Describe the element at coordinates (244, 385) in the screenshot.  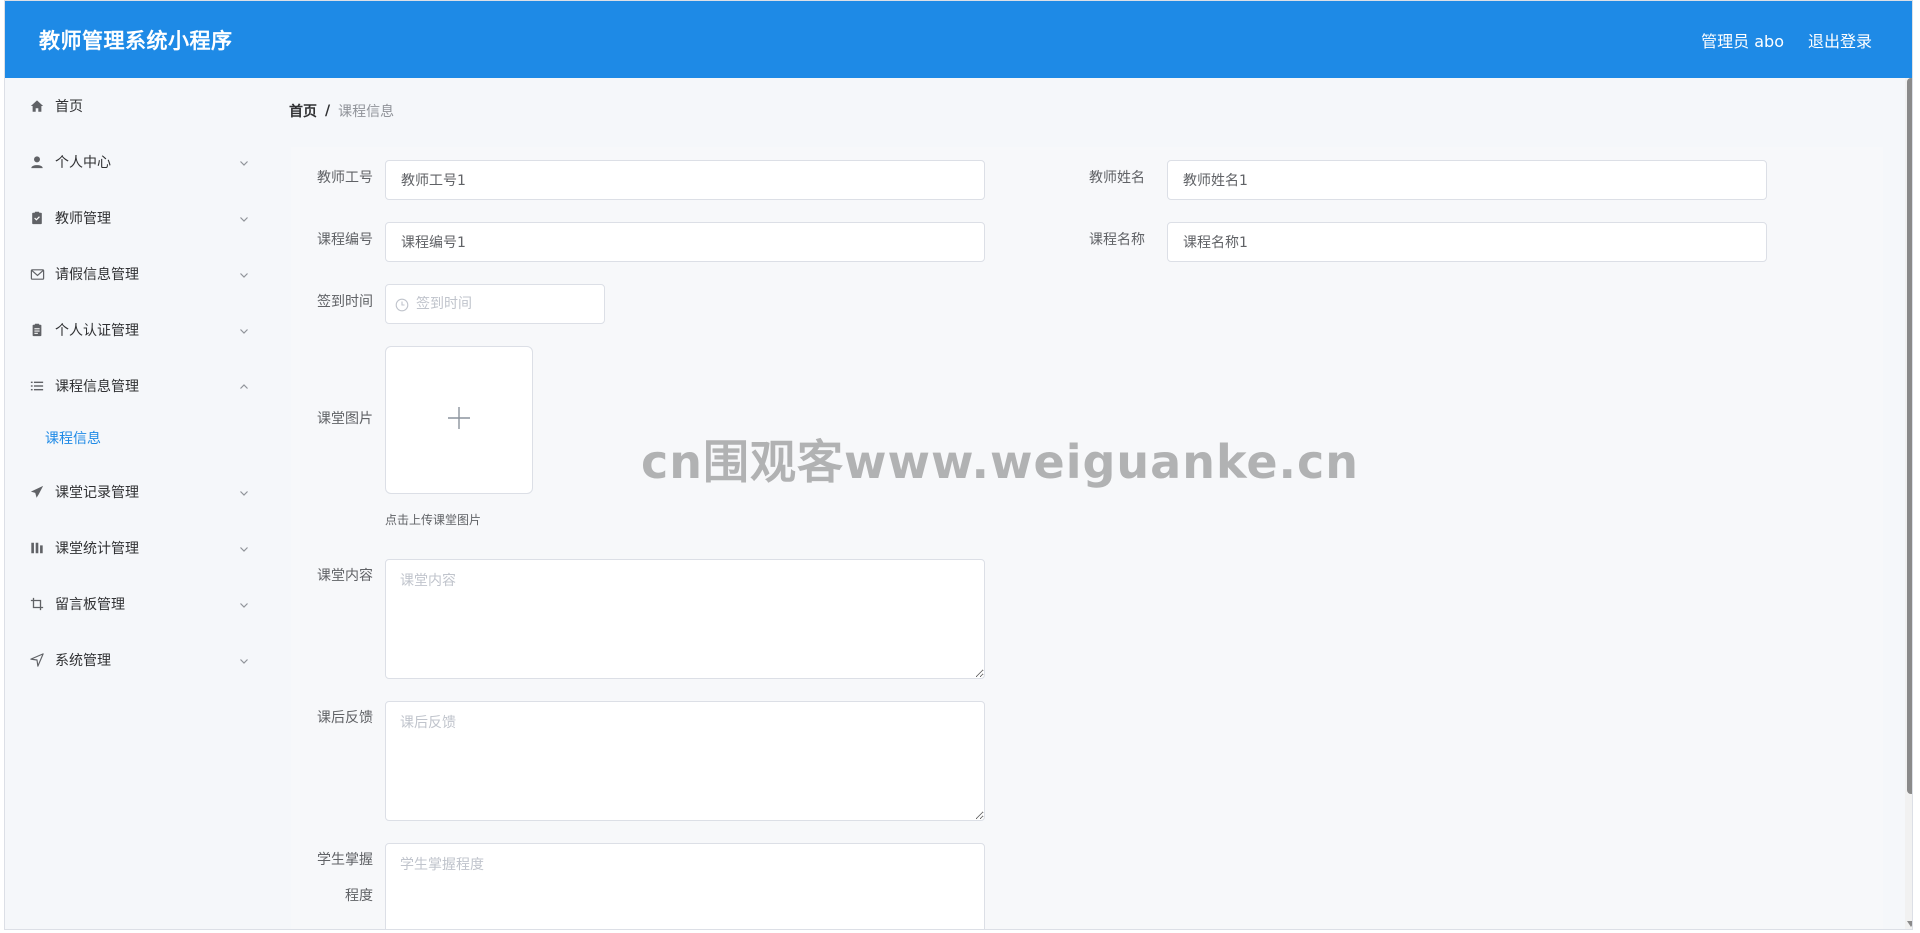
I see `chevron-up-icon` at that location.